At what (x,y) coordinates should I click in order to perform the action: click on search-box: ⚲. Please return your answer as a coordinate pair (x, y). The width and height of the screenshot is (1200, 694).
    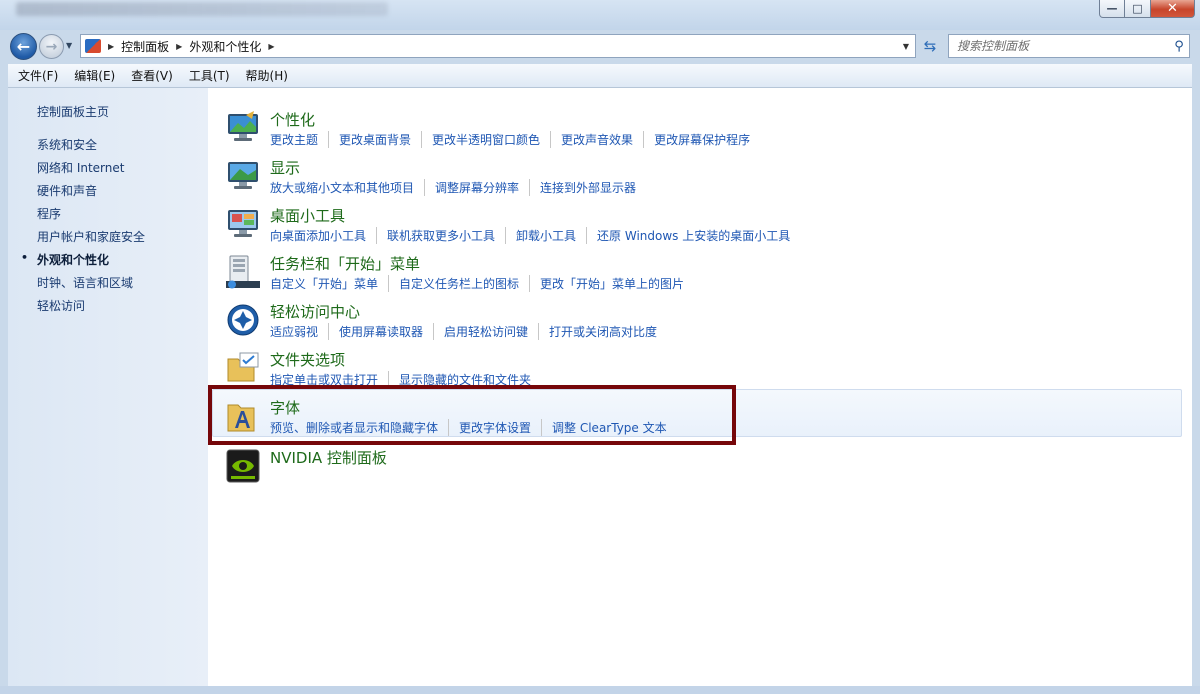
    Looking at the image, I should click on (1069, 46).